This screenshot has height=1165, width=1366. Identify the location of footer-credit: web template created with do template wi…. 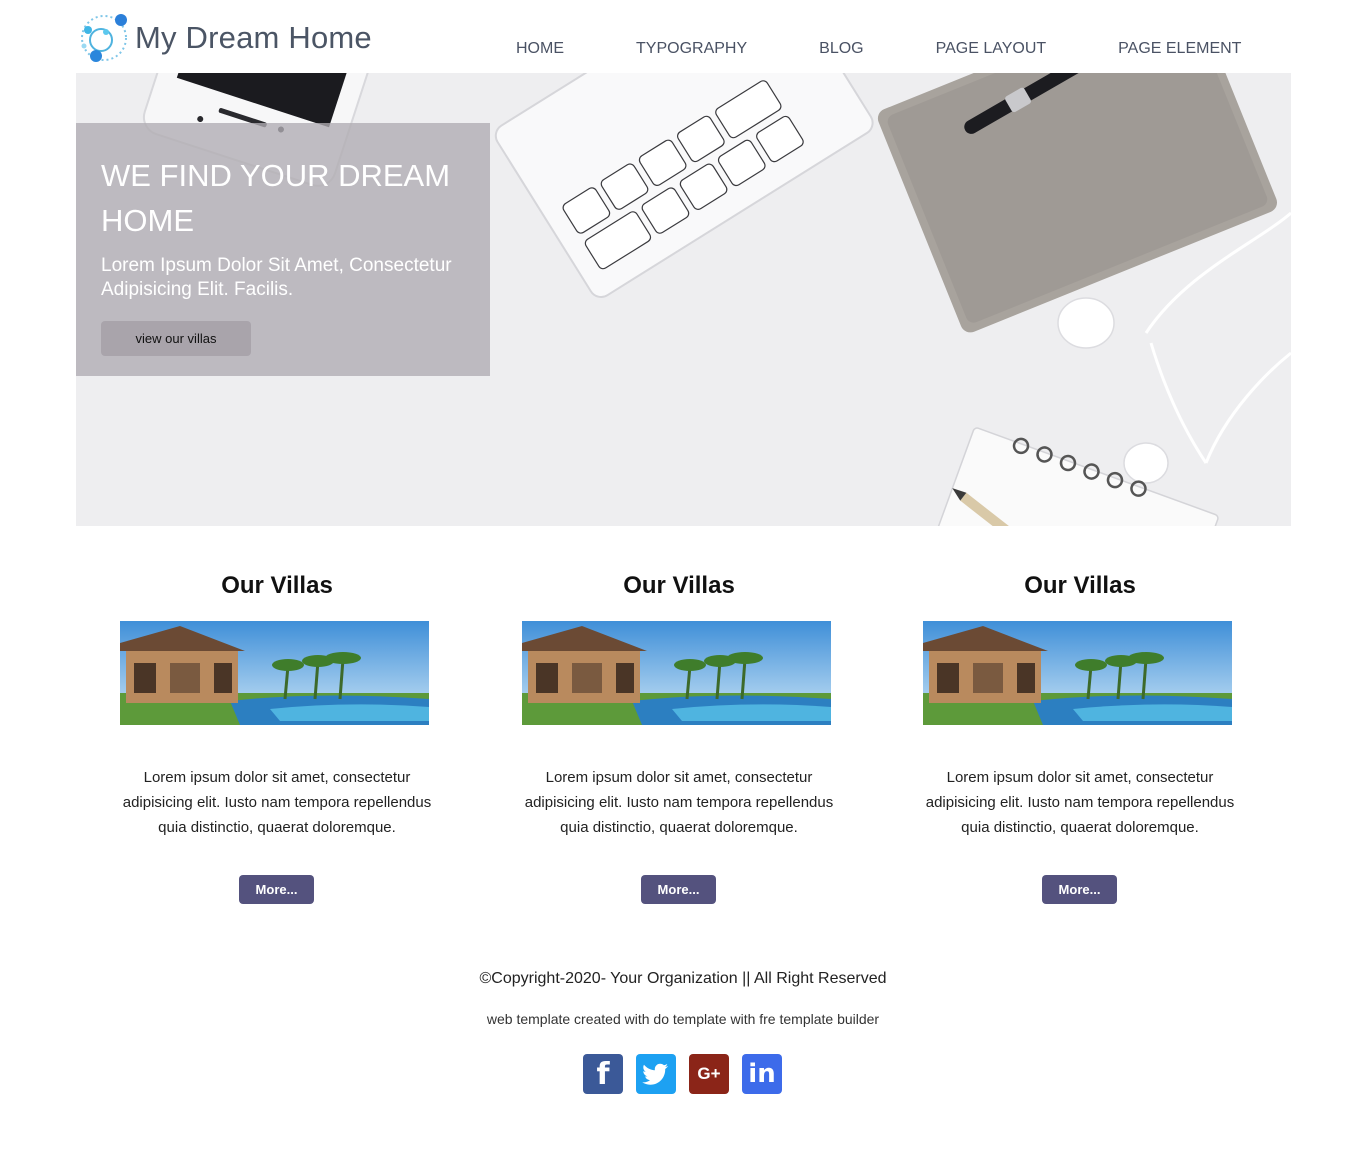
(683, 1019).